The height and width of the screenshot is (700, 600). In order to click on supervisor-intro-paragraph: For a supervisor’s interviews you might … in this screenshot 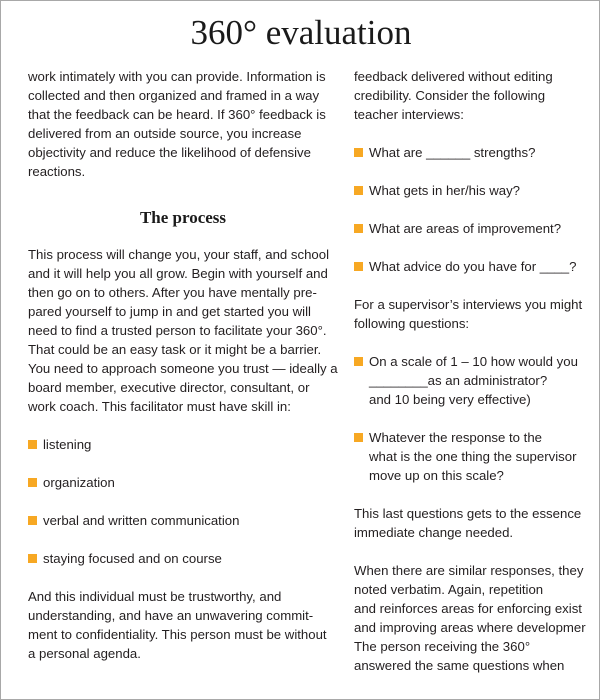, I will do `click(476, 314)`.